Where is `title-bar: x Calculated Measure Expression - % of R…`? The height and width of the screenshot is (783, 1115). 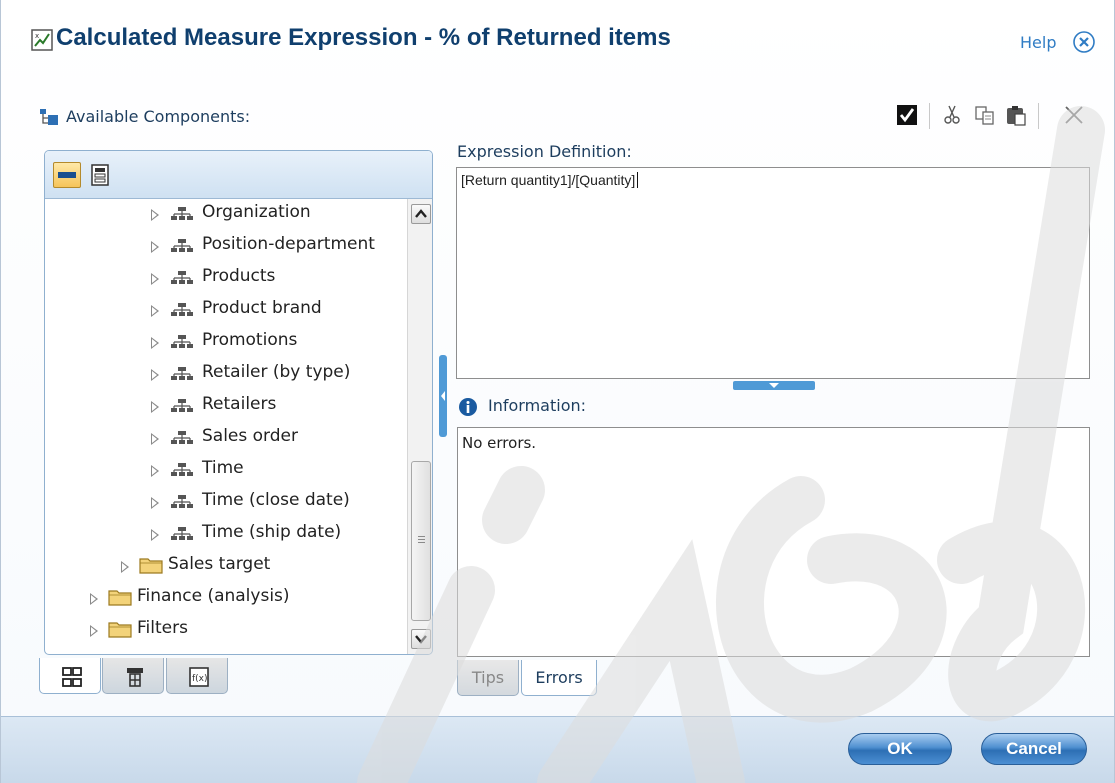
title-bar: x Calculated Measure Expression - % of R… is located at coordinates (557, 41).